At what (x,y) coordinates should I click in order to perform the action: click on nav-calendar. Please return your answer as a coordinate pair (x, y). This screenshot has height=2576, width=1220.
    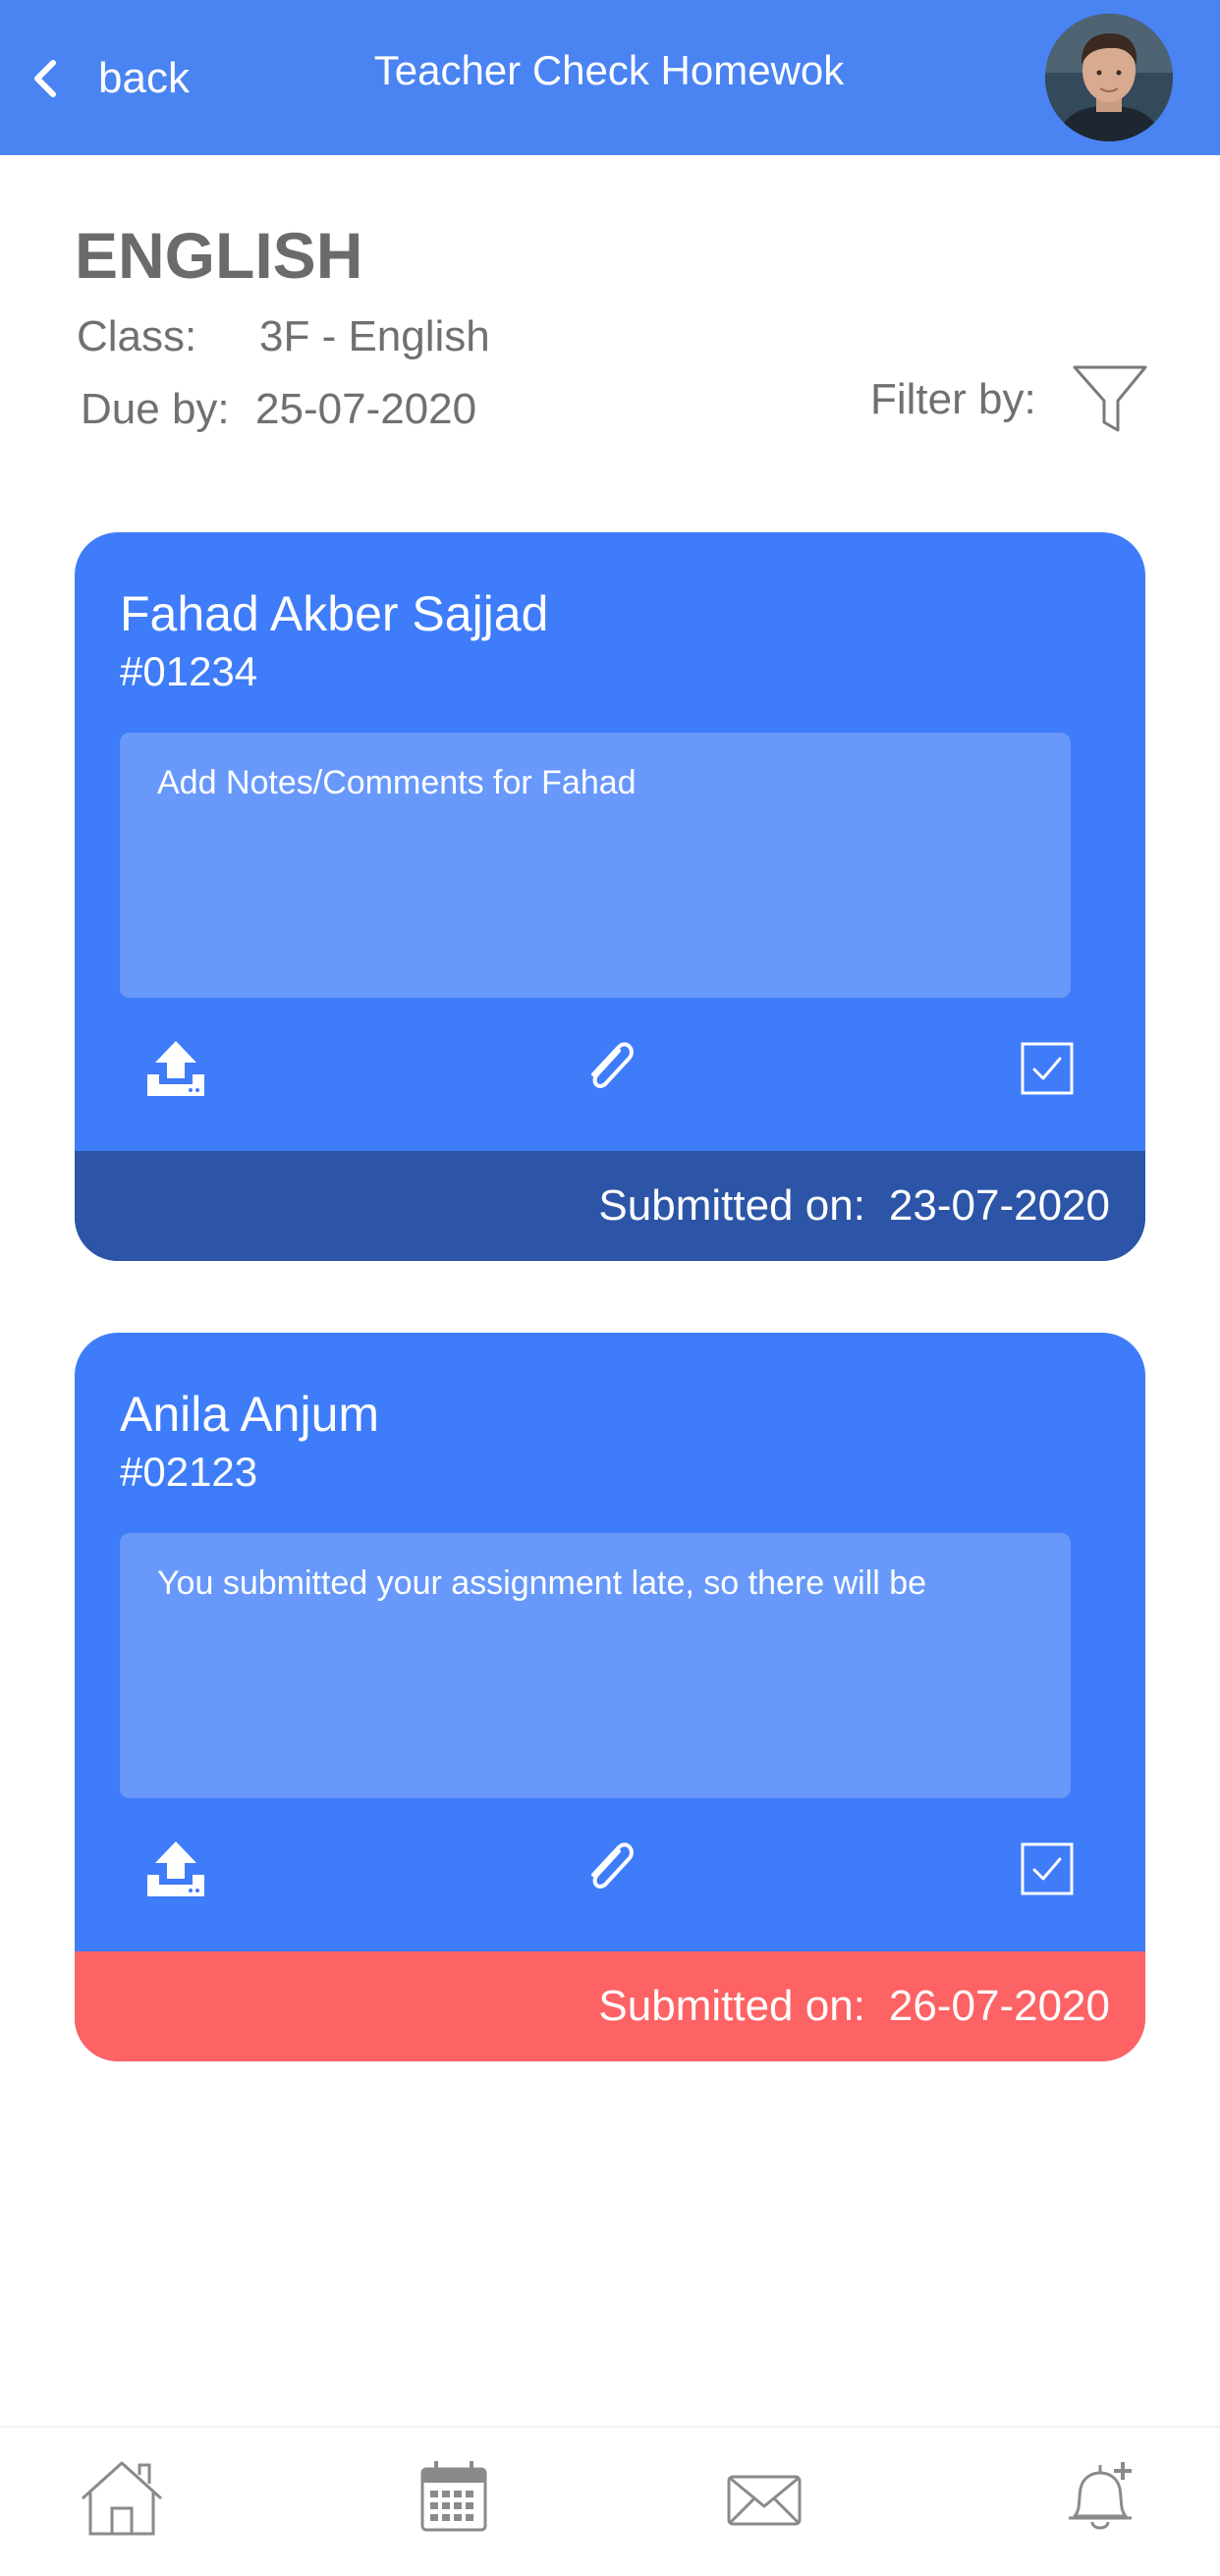
    Looking at the image, I should click on (453, 2496).